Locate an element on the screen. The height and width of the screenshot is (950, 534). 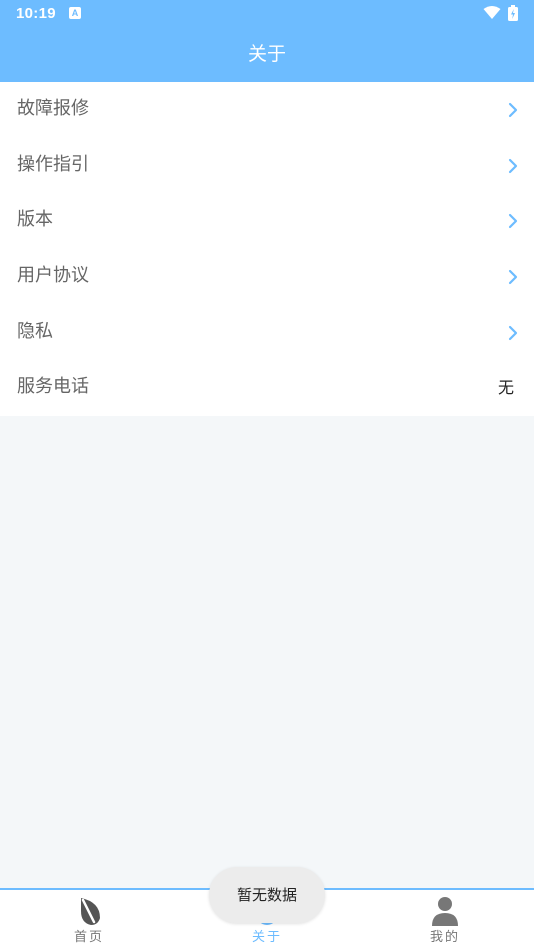
notification-icon: A is located at coordinates (75, 13).